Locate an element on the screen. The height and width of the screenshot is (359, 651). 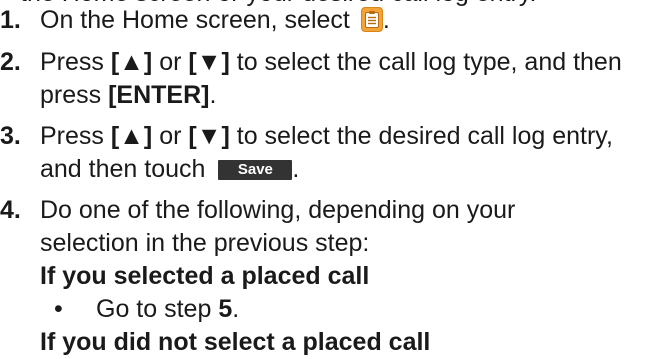
step-text: On the Home screen, select . is located at coordinates (343, 20).